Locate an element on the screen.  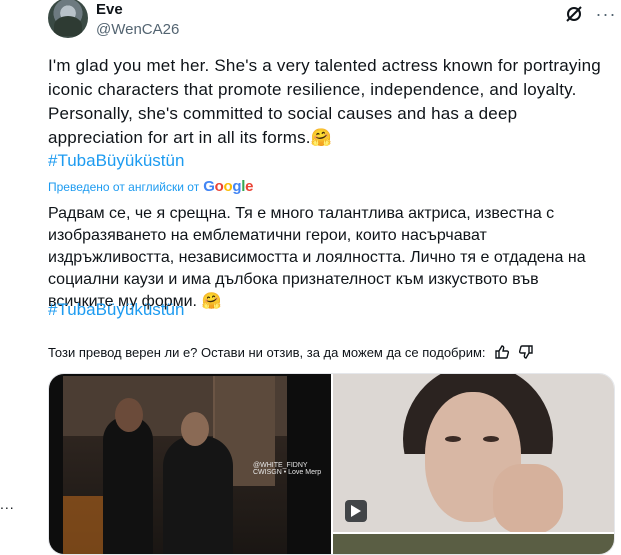
more-icon: ··· is located at coordinates (606, 14).